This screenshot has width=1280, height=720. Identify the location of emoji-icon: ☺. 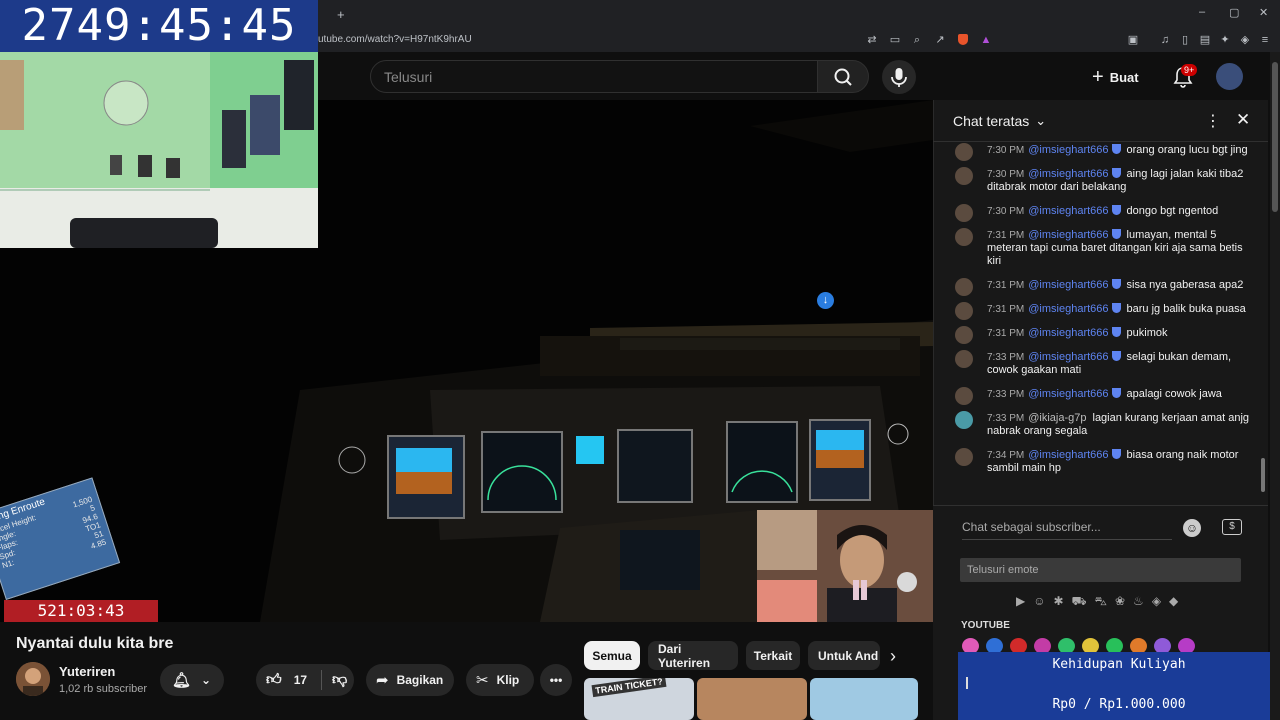
(1192, 528).